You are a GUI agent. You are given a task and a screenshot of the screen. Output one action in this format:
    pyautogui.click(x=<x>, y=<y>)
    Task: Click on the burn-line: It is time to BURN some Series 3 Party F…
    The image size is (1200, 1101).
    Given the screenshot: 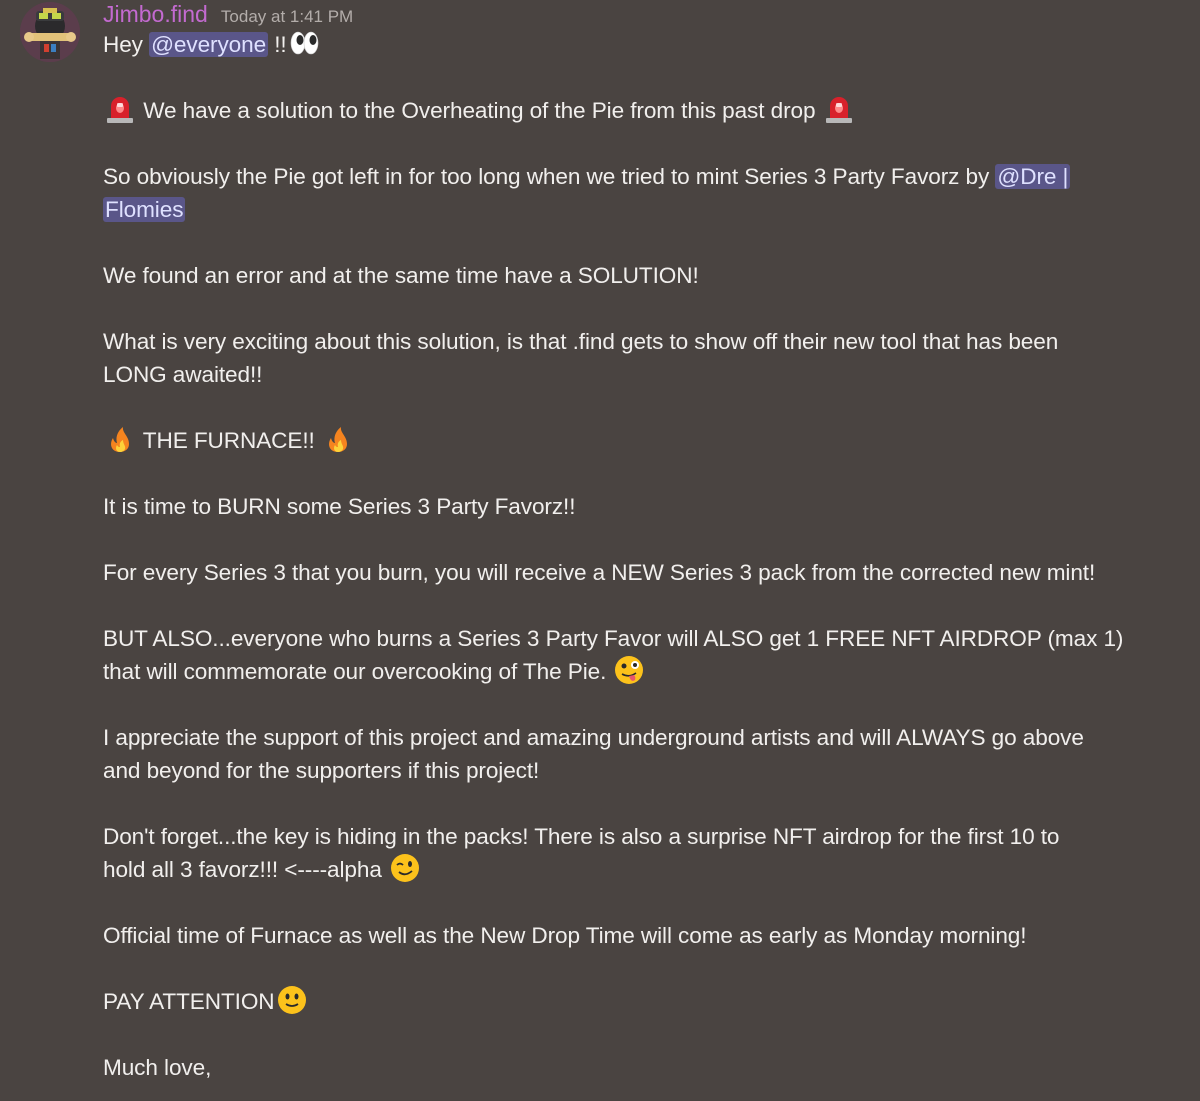 What is the action you would take?
    pyautogui.click(x=339, y=506)
    